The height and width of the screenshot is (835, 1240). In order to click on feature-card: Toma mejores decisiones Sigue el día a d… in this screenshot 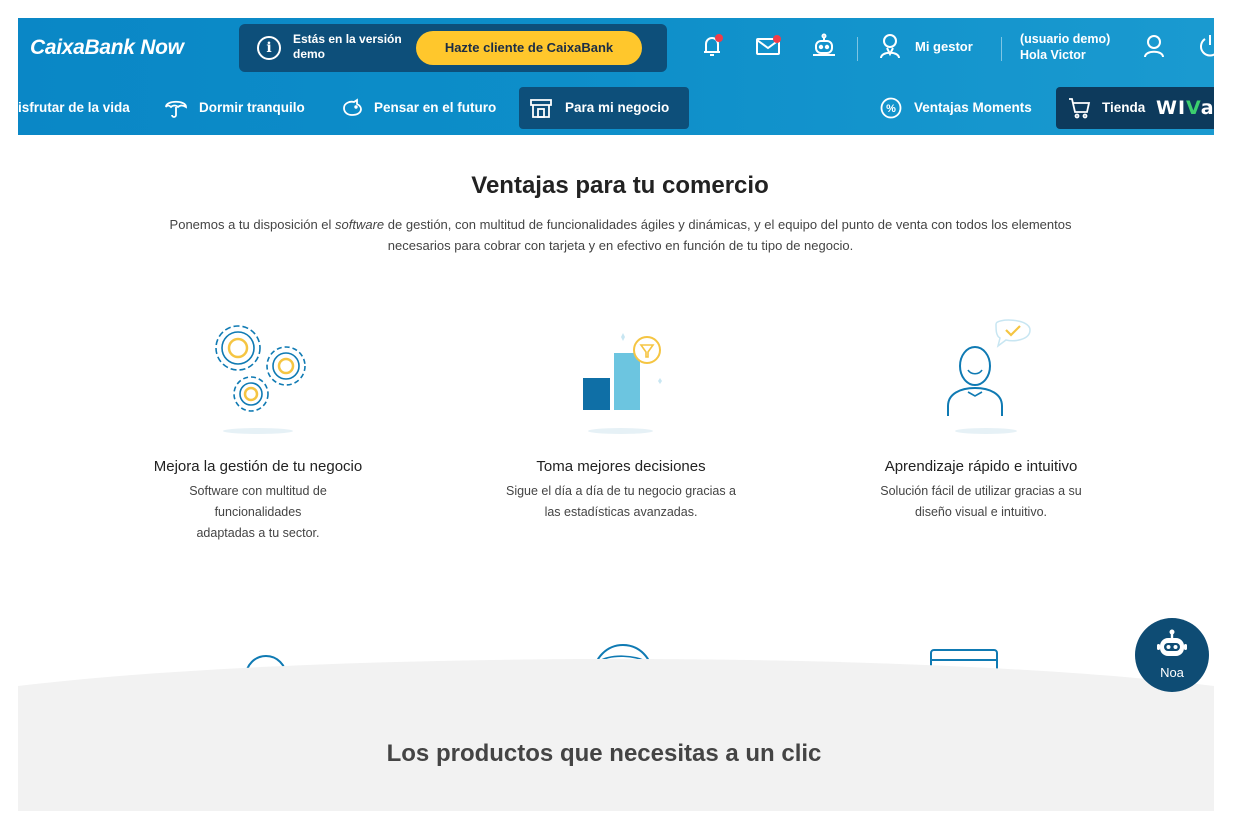, I will do `click(621, 490)`.